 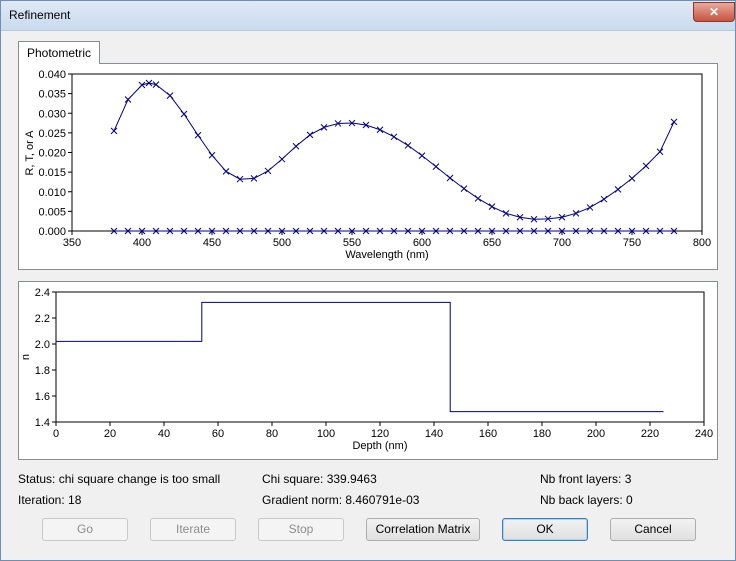 I want to click on close-button: ✕, so click(x=714, y=12).